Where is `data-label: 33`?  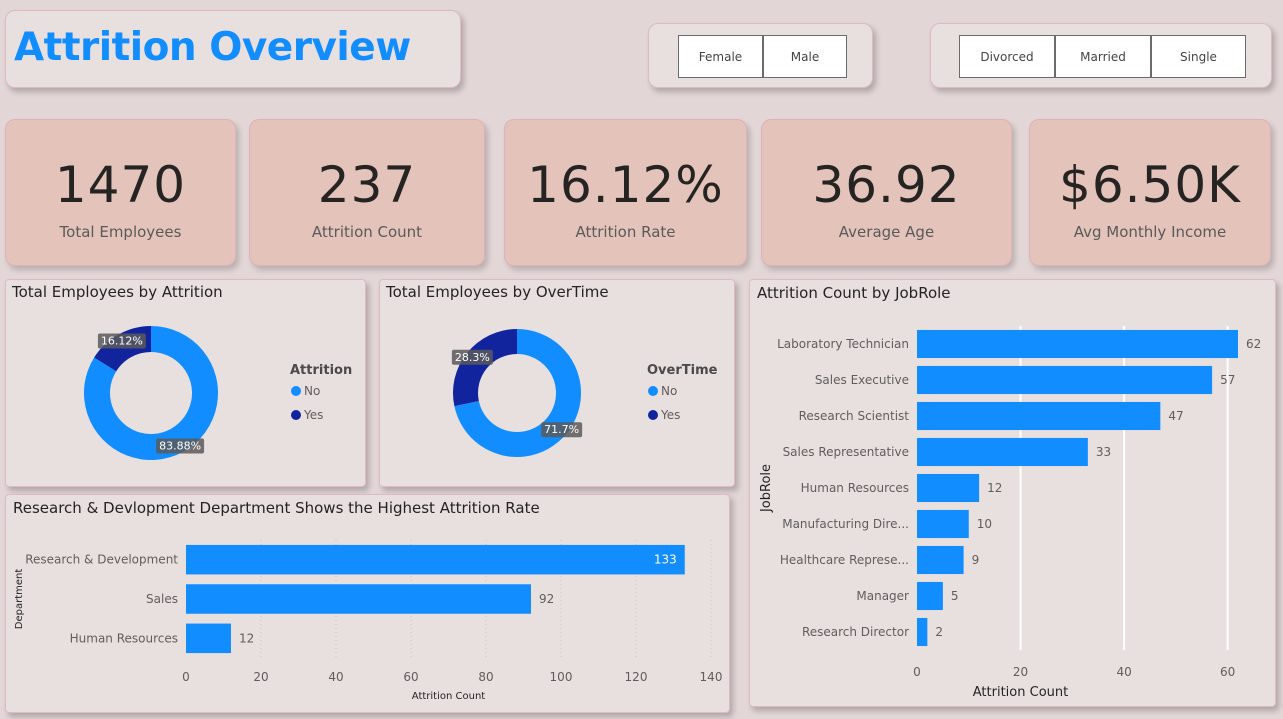 data-label: 33 is located at coordinates (1103, 452).